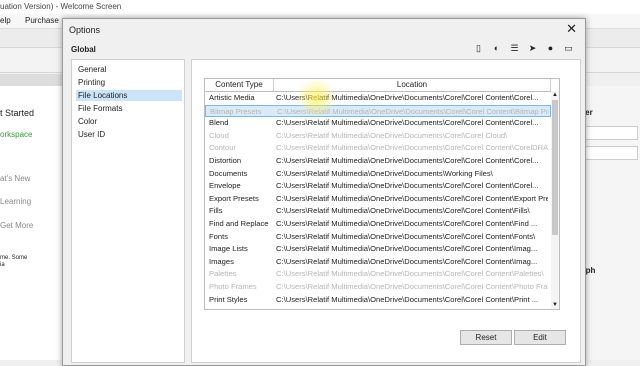 The width and height of the screenshot is (640, 366). Describe the element at coordinates (129, 82) in the screenshot. I see `nav-printing: Printing` at that location.